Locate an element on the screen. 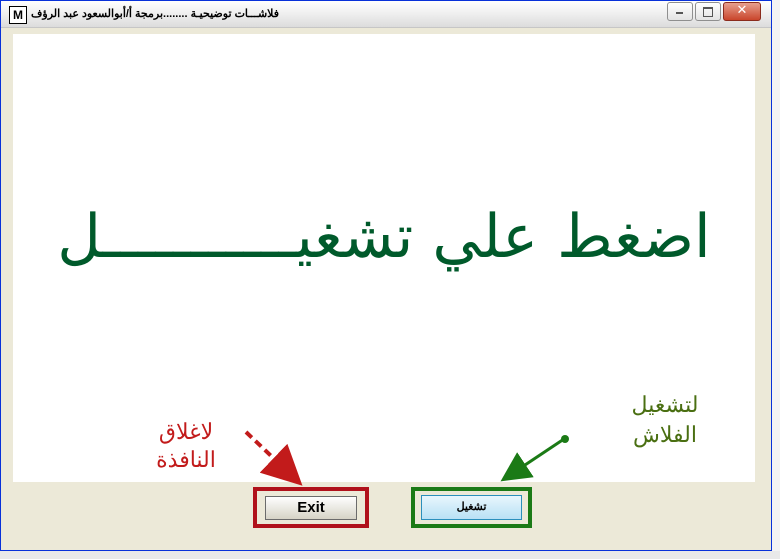  exit-highlight-frame: Exit is located at coordinates (311, 507).